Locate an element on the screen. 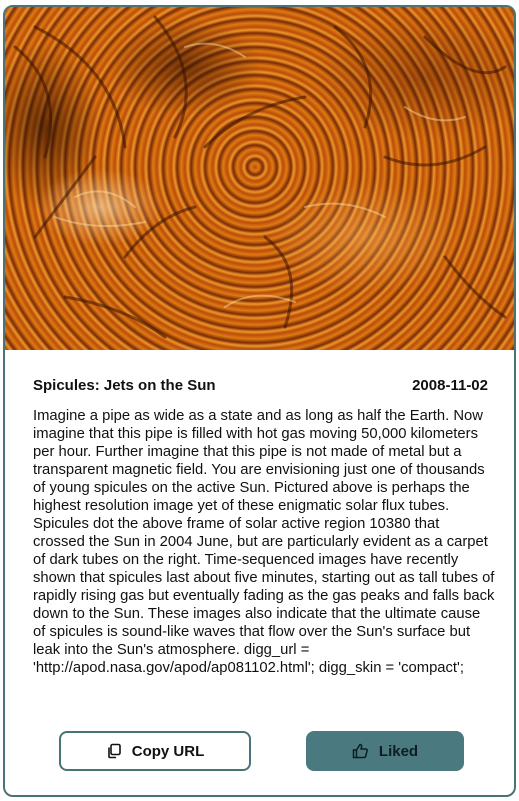 Image resolution: width=519 pixels, height=801 pixels. copy-url-button: Copy URL is located at coordinates (155, 751).